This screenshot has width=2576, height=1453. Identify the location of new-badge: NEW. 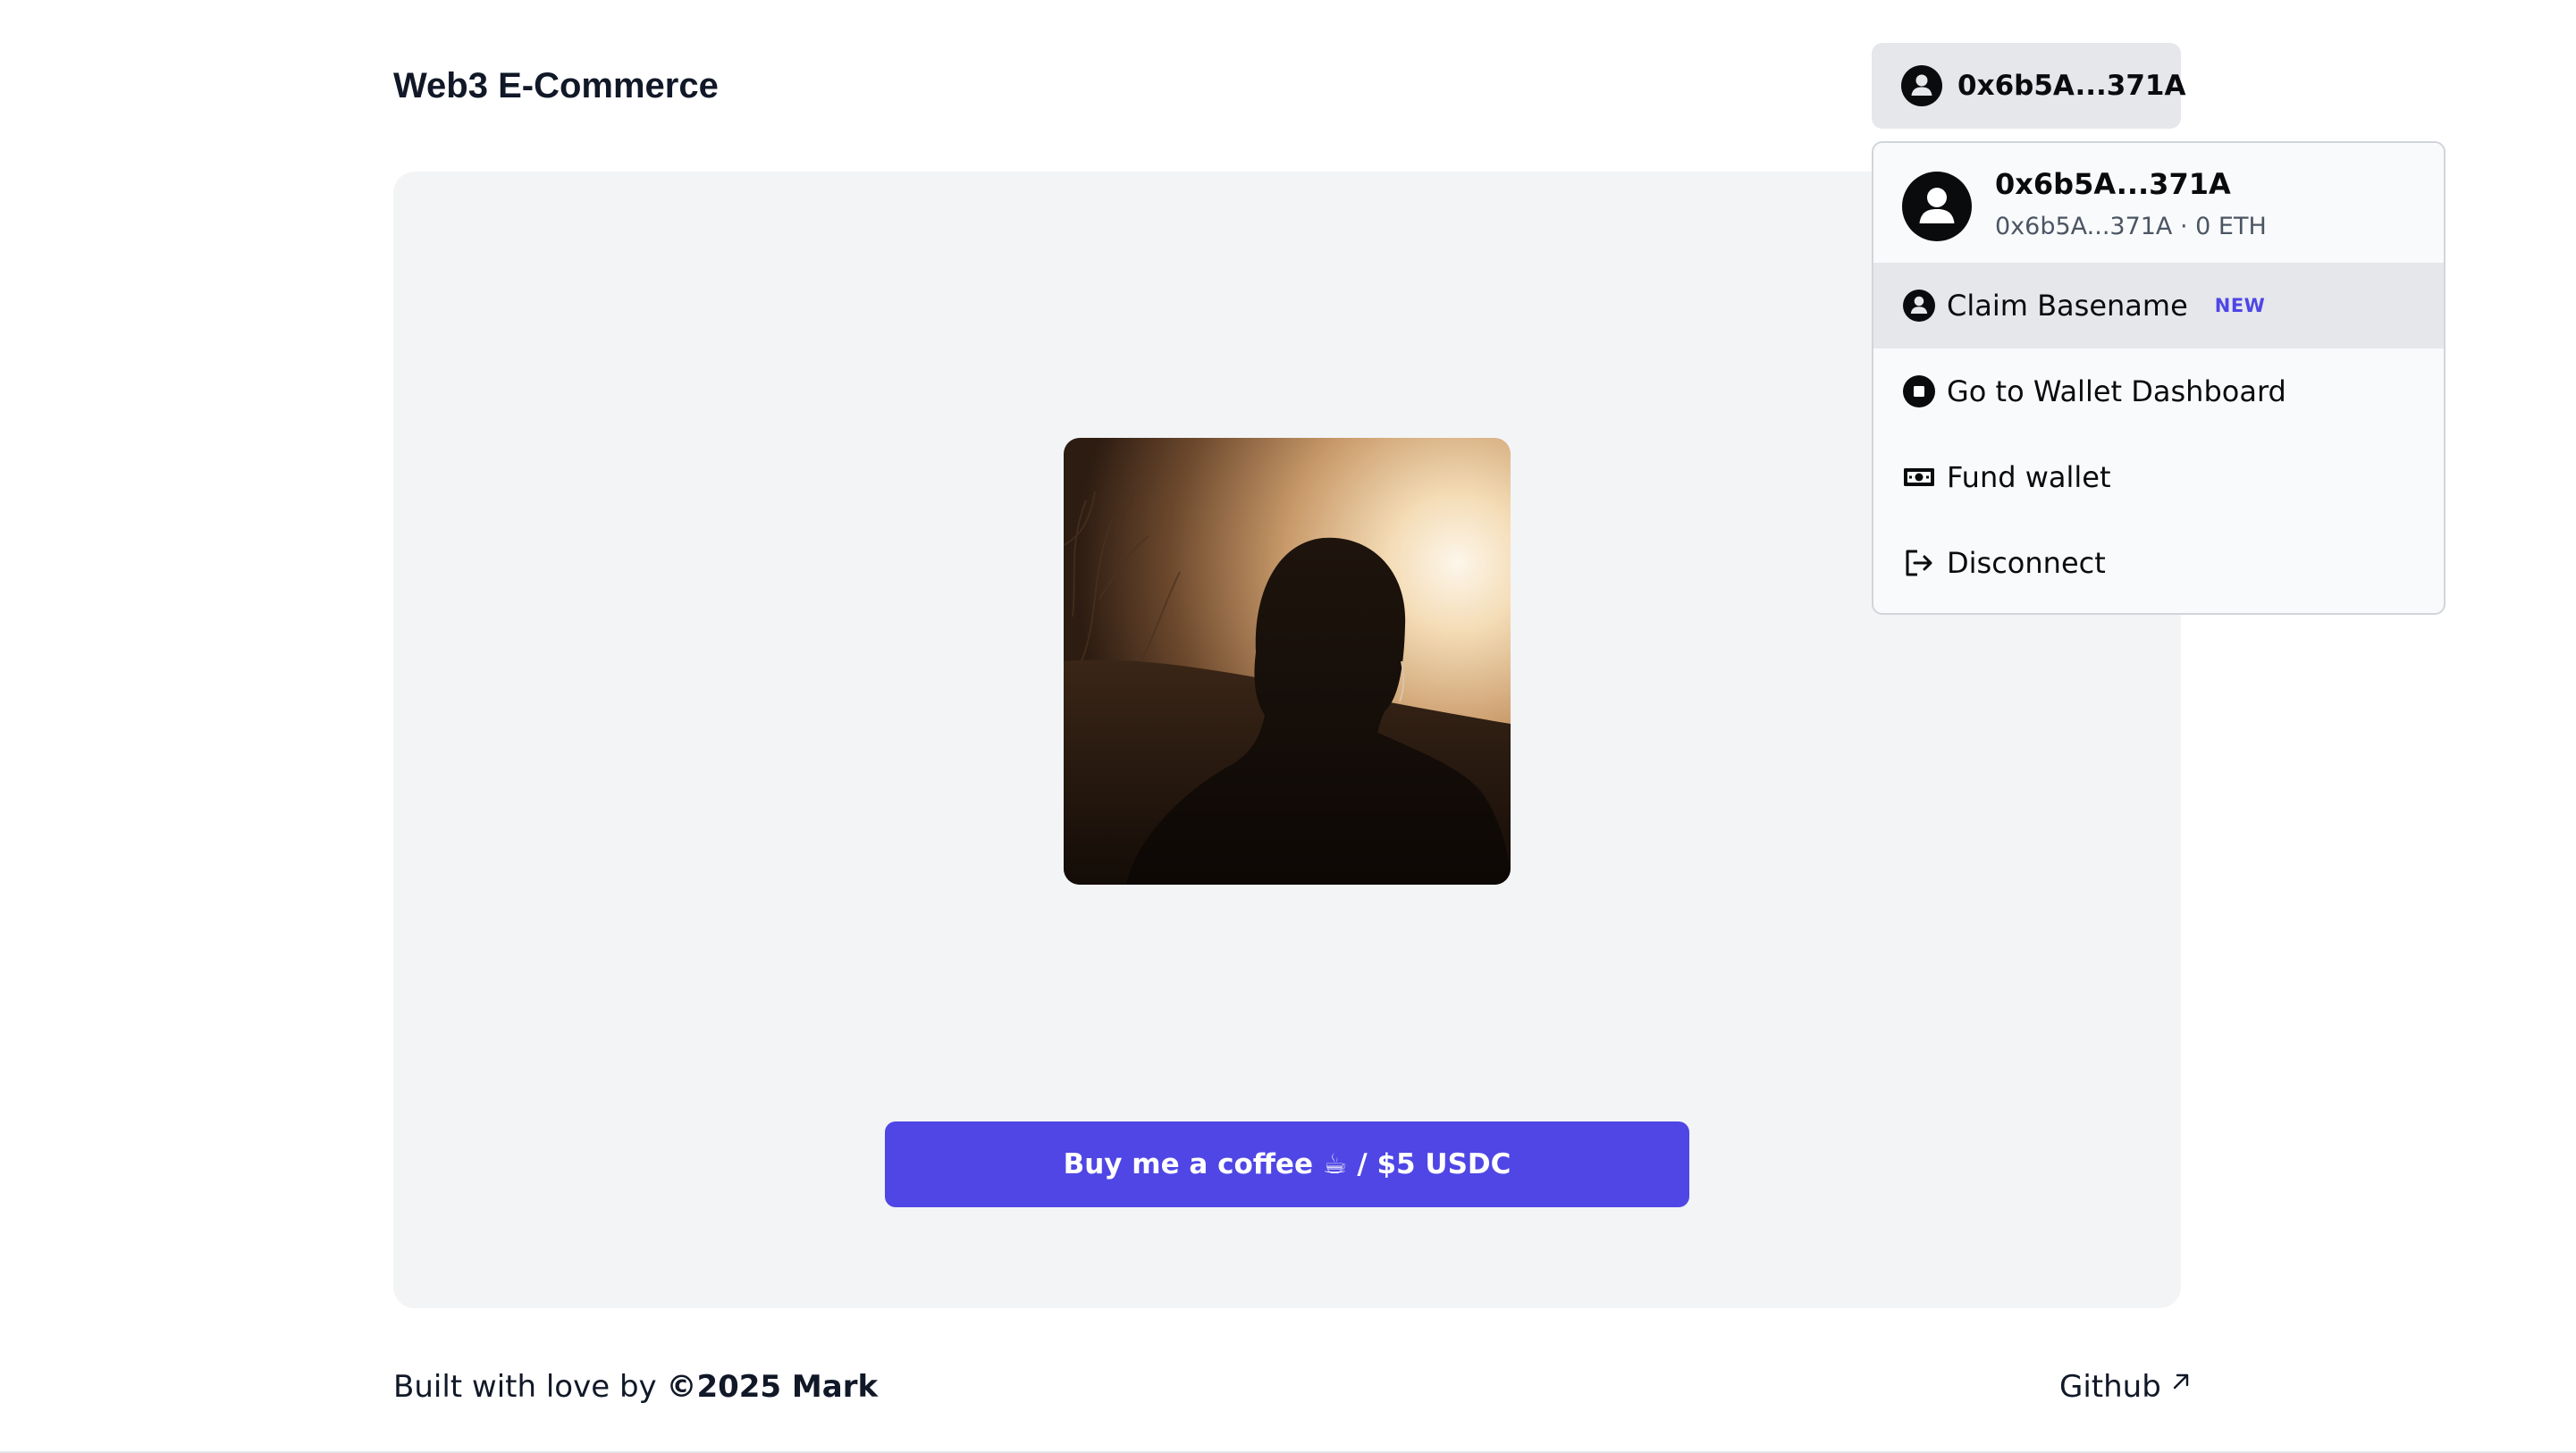
(2240, 305).